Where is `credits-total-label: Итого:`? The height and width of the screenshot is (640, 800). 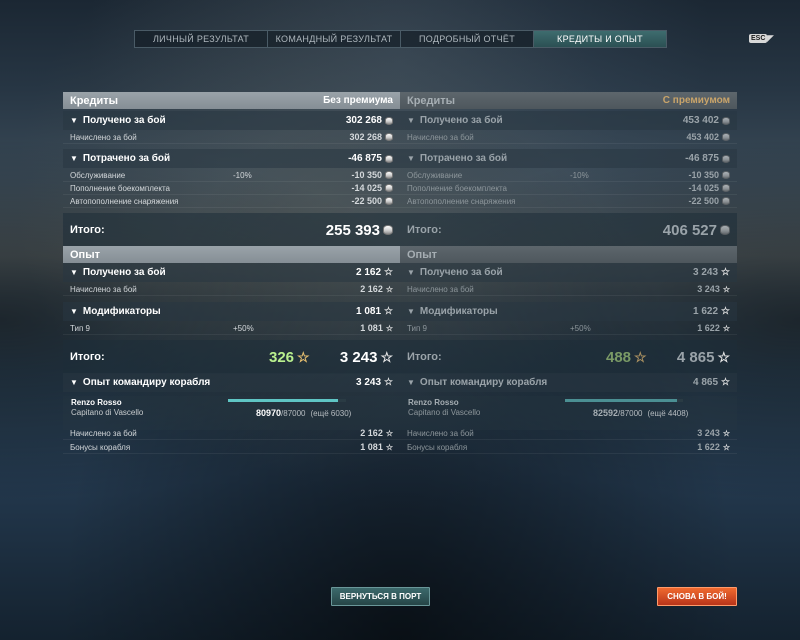
credits-total-label: Итого: is located at coordinates (424, 230).